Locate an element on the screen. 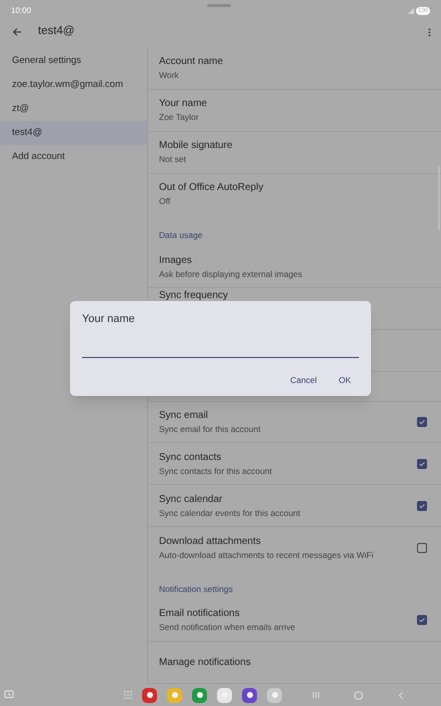 The width and height of the screenshot is (441, 706). setting-title: Out of Office AutoReply is located at coordinates (211, 187).